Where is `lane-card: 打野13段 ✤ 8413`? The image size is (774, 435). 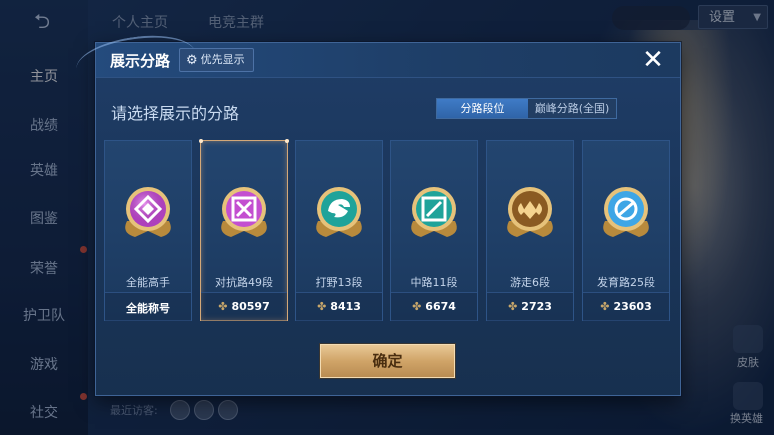 lane-card: 打野13段 ✤ 8413 is located at coordinates (339, 230).